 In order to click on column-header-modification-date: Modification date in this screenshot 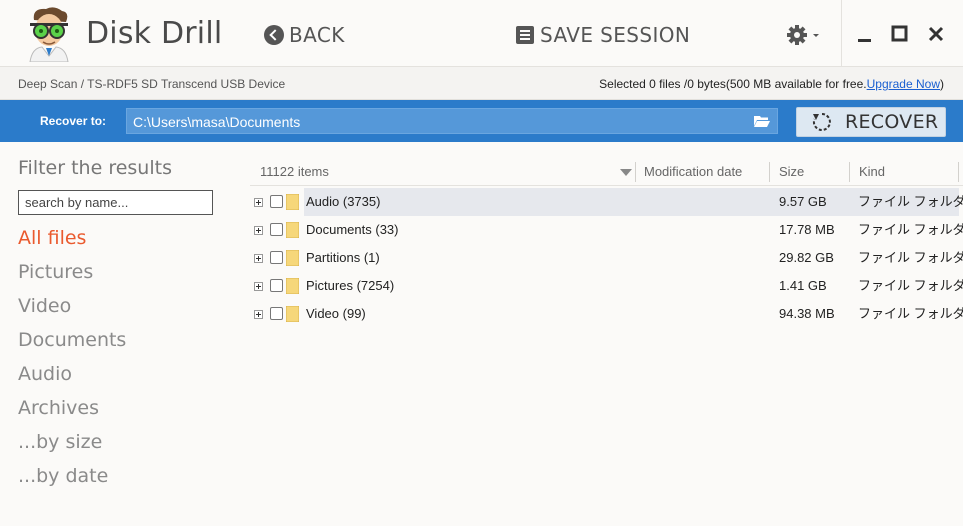, I will do `click(693, 172)`.